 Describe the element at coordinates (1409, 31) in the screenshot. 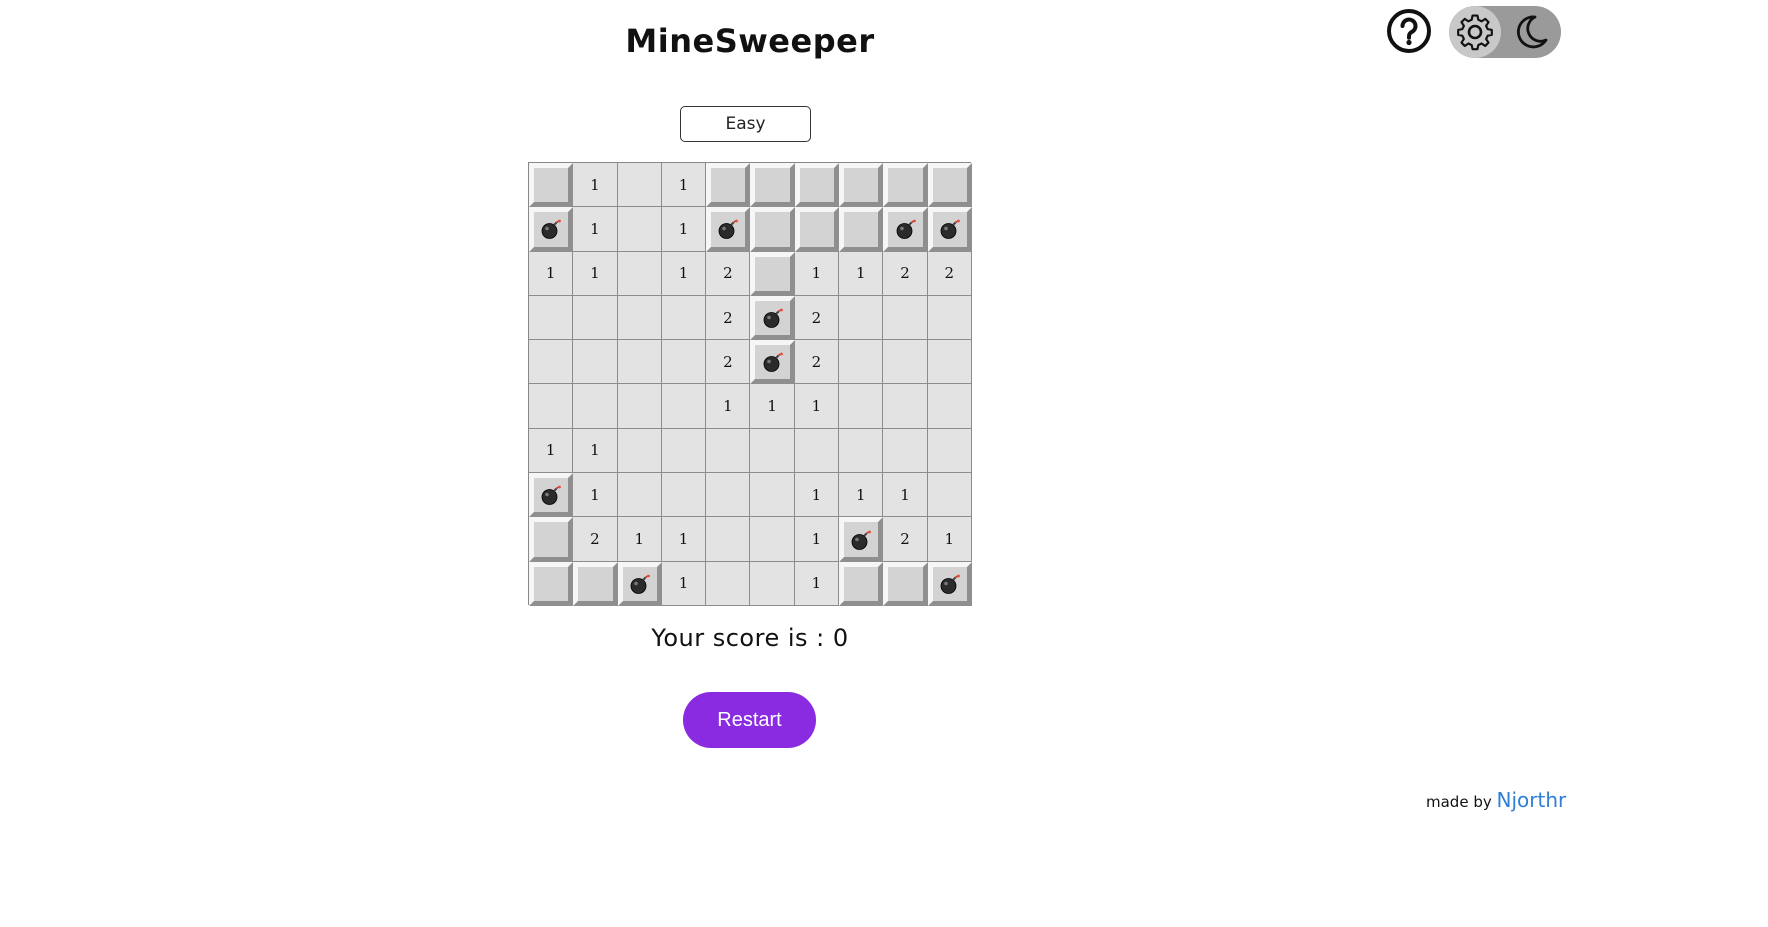

I see `help-button` at that location.